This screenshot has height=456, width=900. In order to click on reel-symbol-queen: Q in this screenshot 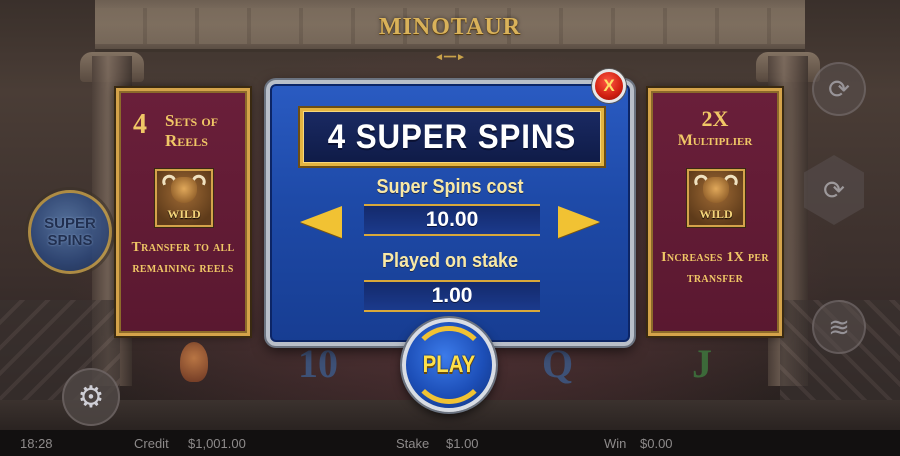, I will do `click(558, 363)`.